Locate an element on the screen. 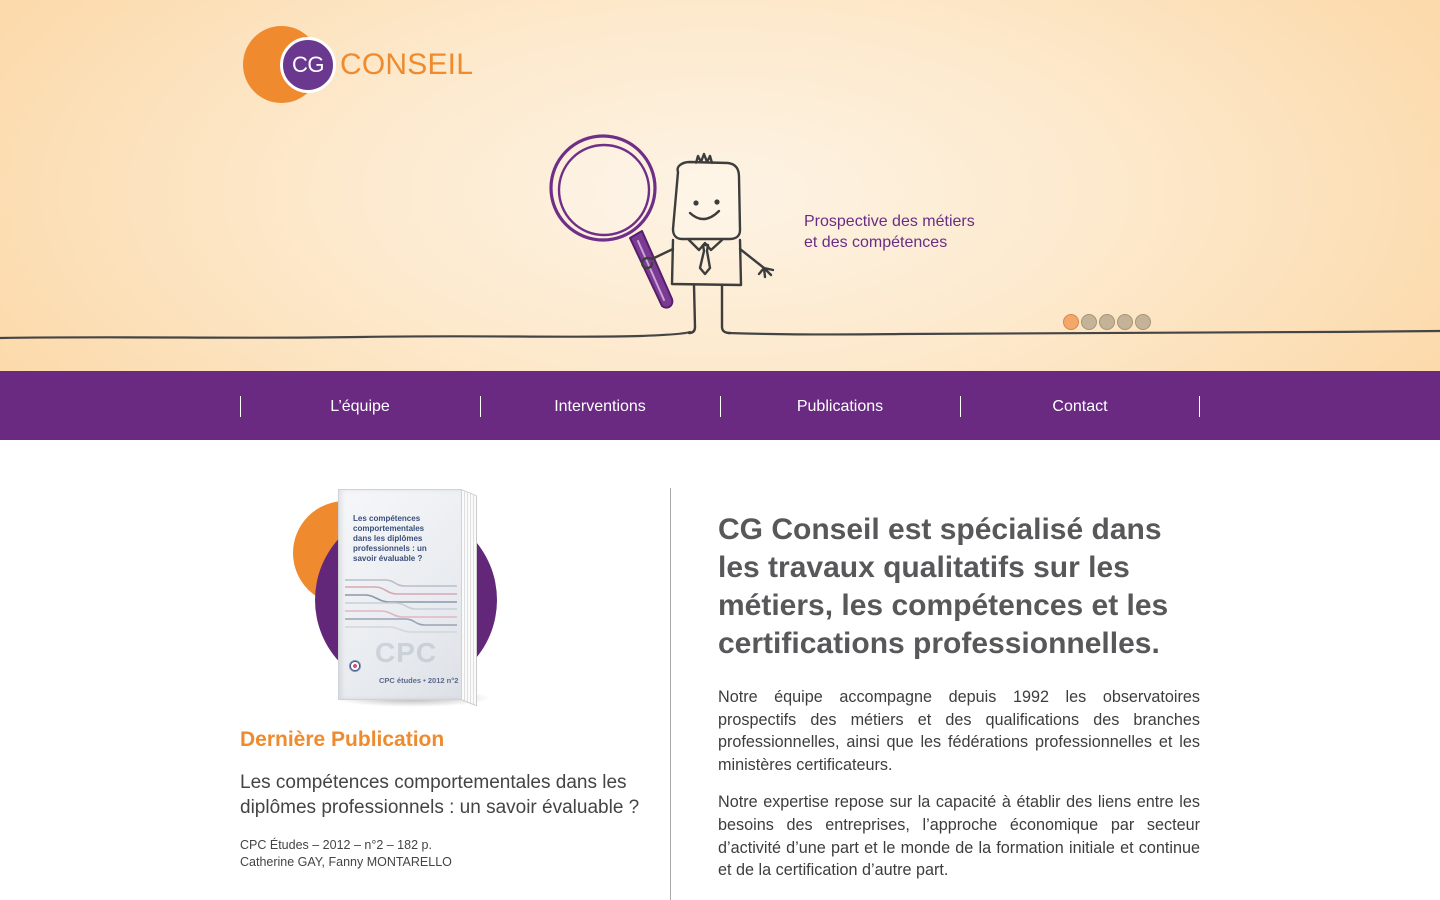 The height and width of the screenshot is (900, 1440). character-tie is located at coordinates (705, 259).